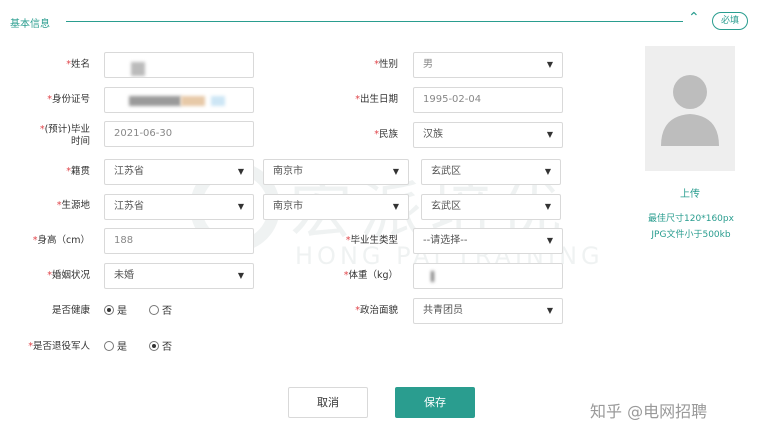 This screenshot has height=443, width=773. Describe the element at coordinates (491, 207) in the screenshot. I see `origin-district-select: 玄武区 ▼` at that location.